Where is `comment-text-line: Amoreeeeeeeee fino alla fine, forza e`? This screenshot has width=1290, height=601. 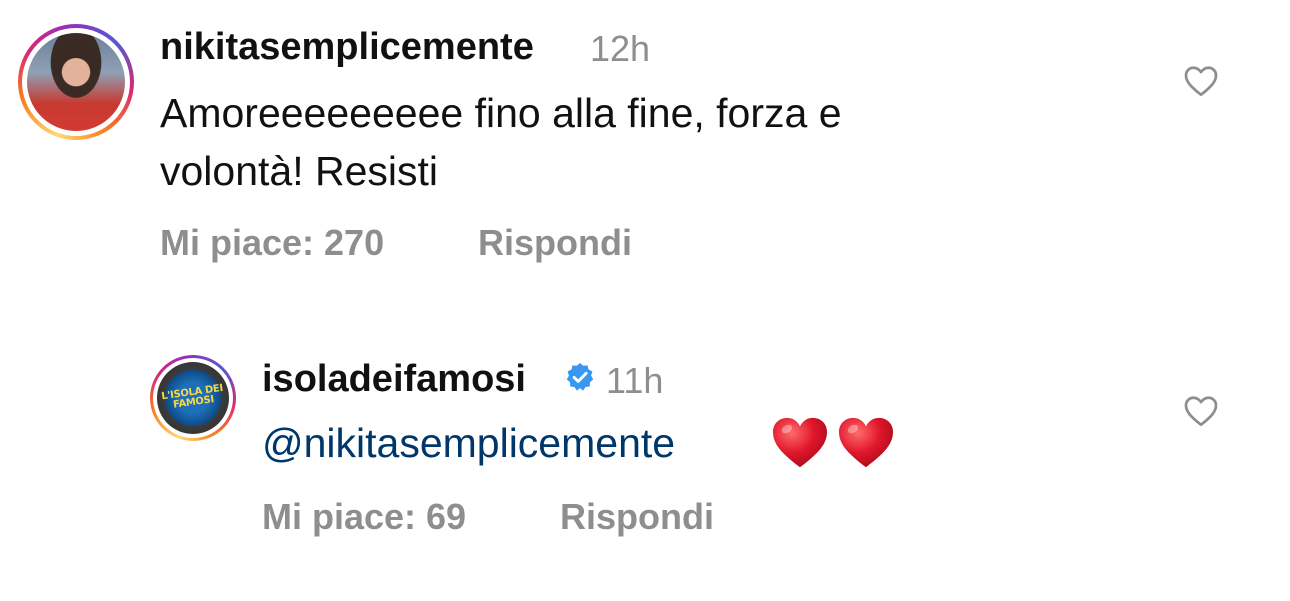 comment-text-line: Amoreeeeeeeee fino alla fine, forza e is located at coordinates (501, 113).